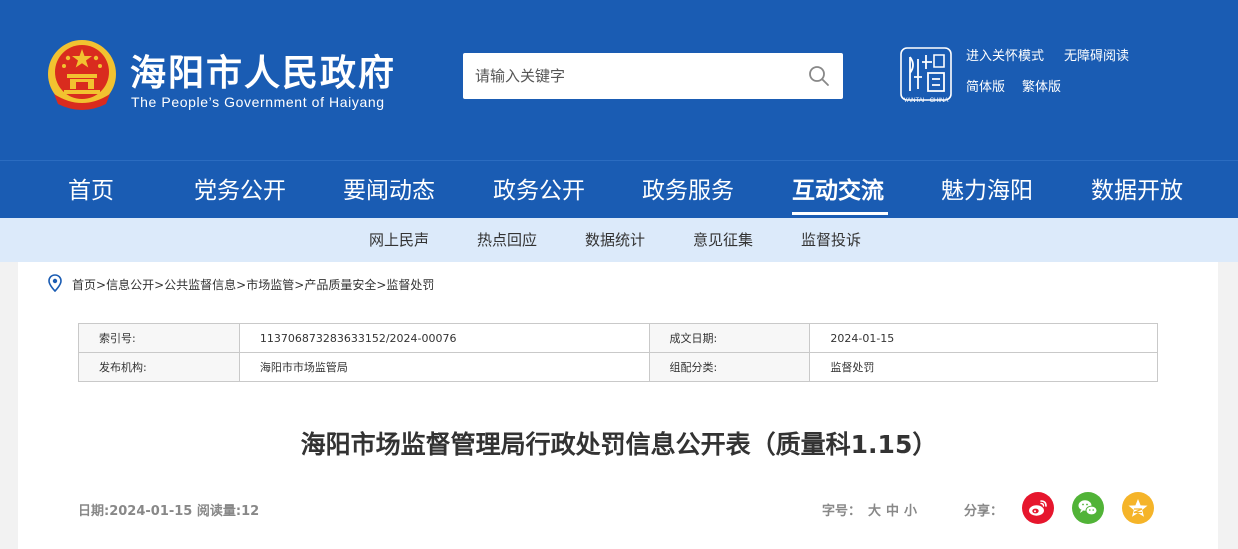 The height and width of the screenshot is (549, 1238). What do you see at coordinates (539, 190) in the screenshot?
I see `nav-gov-affairs: 政务公开` at bounding box center [539, 190].